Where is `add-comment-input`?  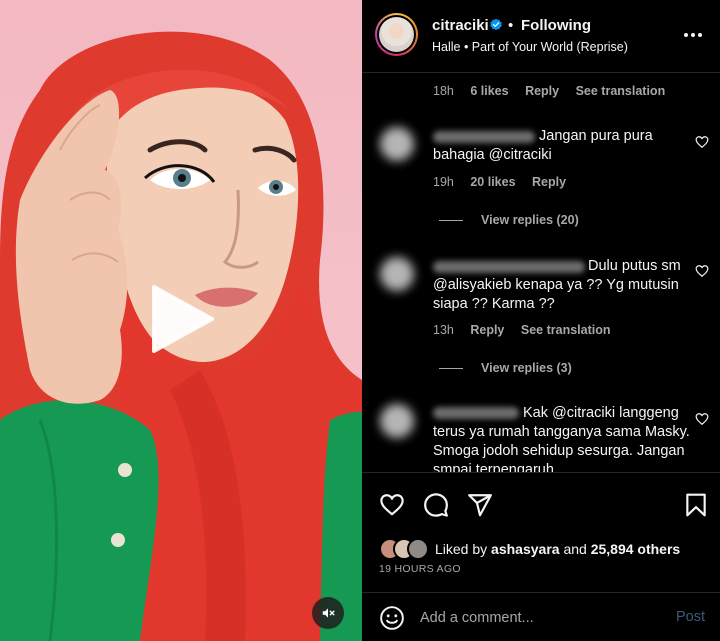
add-comment-input is located at coordinates (535, 618).